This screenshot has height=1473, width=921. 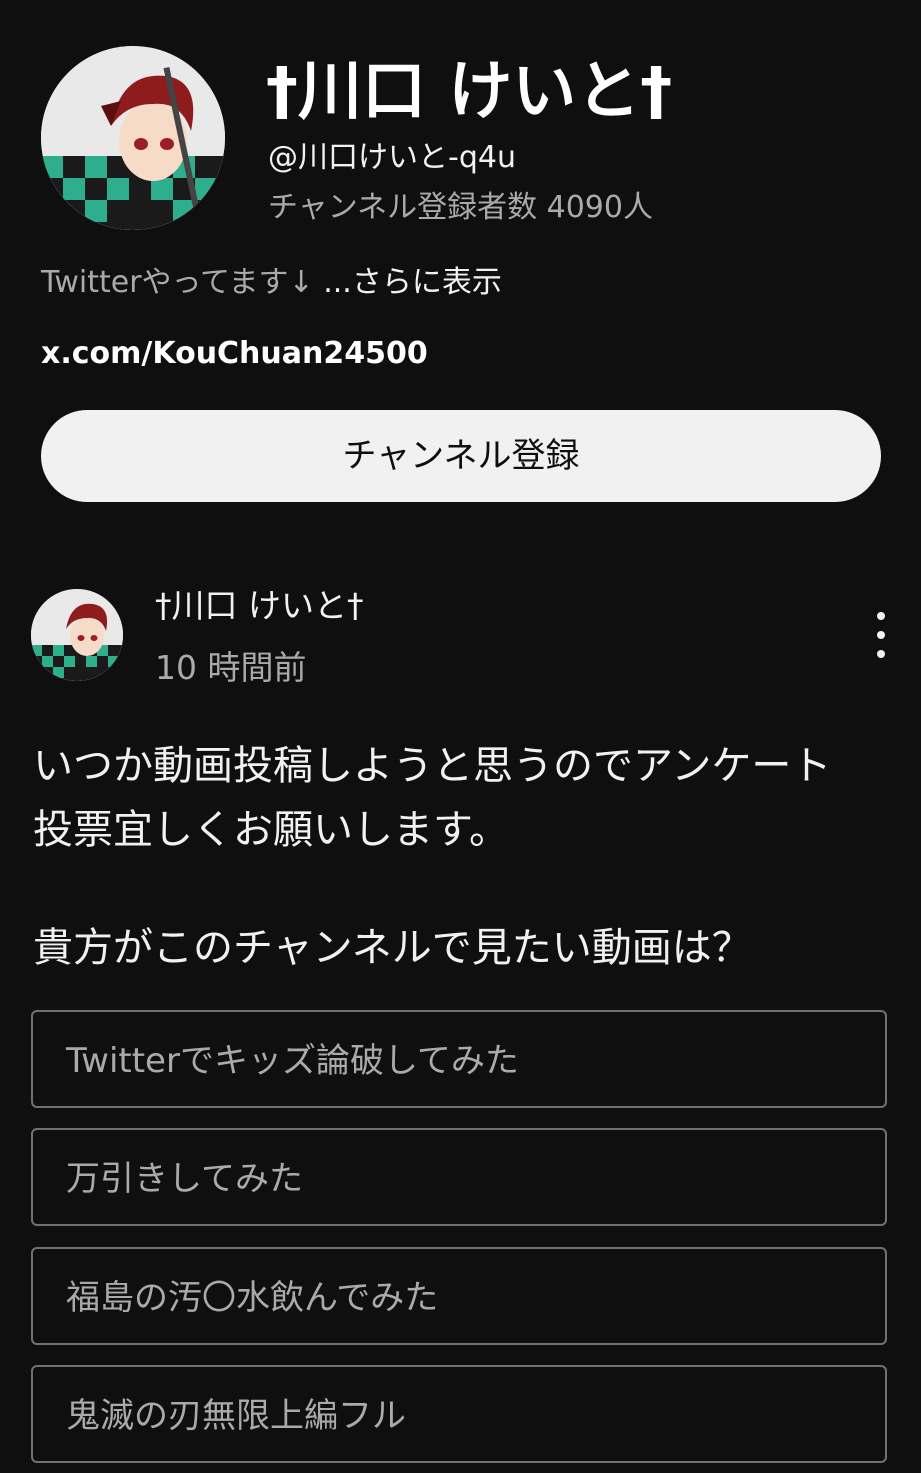 I want to click on channel-avatar, so click(x=133, y=138).